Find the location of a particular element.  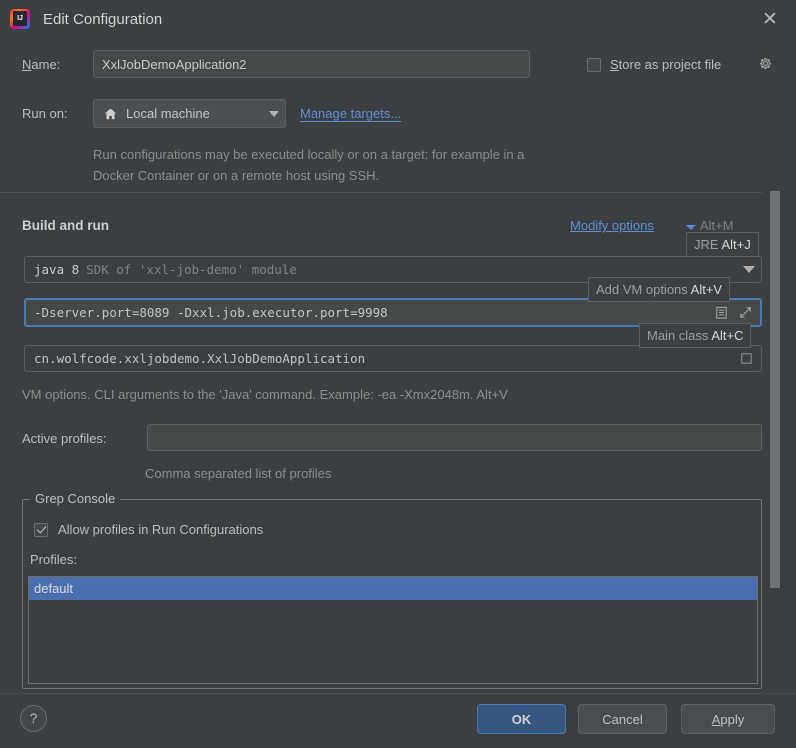

allow-profiles-label: Allow profiles in Run Configurations is located at coordinates (161, 529).